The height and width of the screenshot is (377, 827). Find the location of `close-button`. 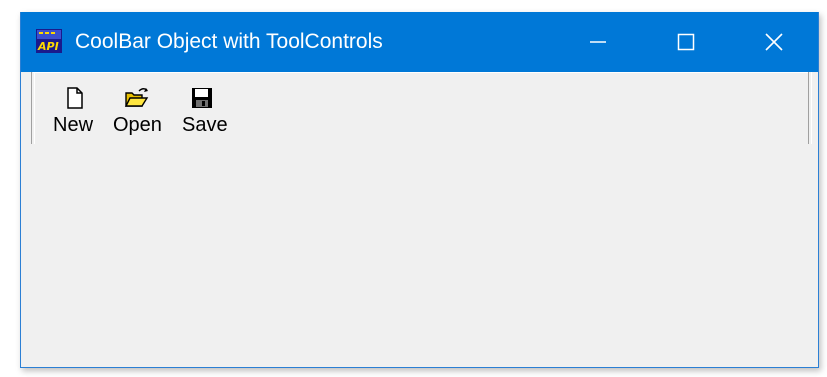

close-button is located at coordinates (774, 42).